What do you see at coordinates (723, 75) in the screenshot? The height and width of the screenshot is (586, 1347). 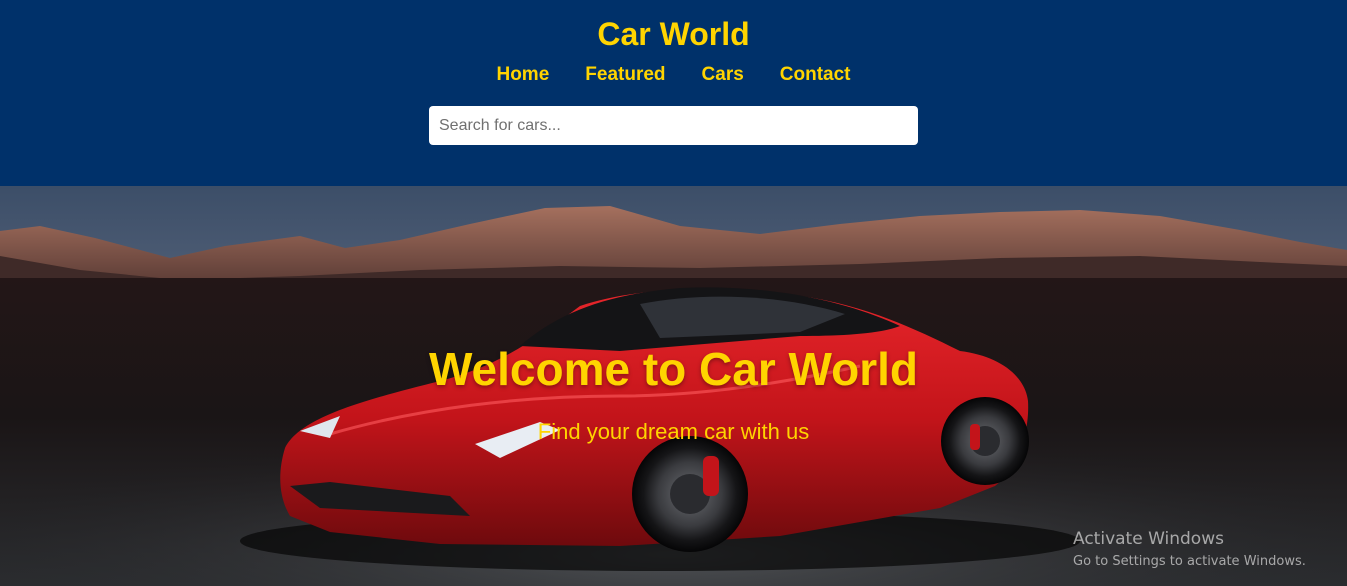 I see `nav-link-cars: Cars` at bounding box center [723, 75].